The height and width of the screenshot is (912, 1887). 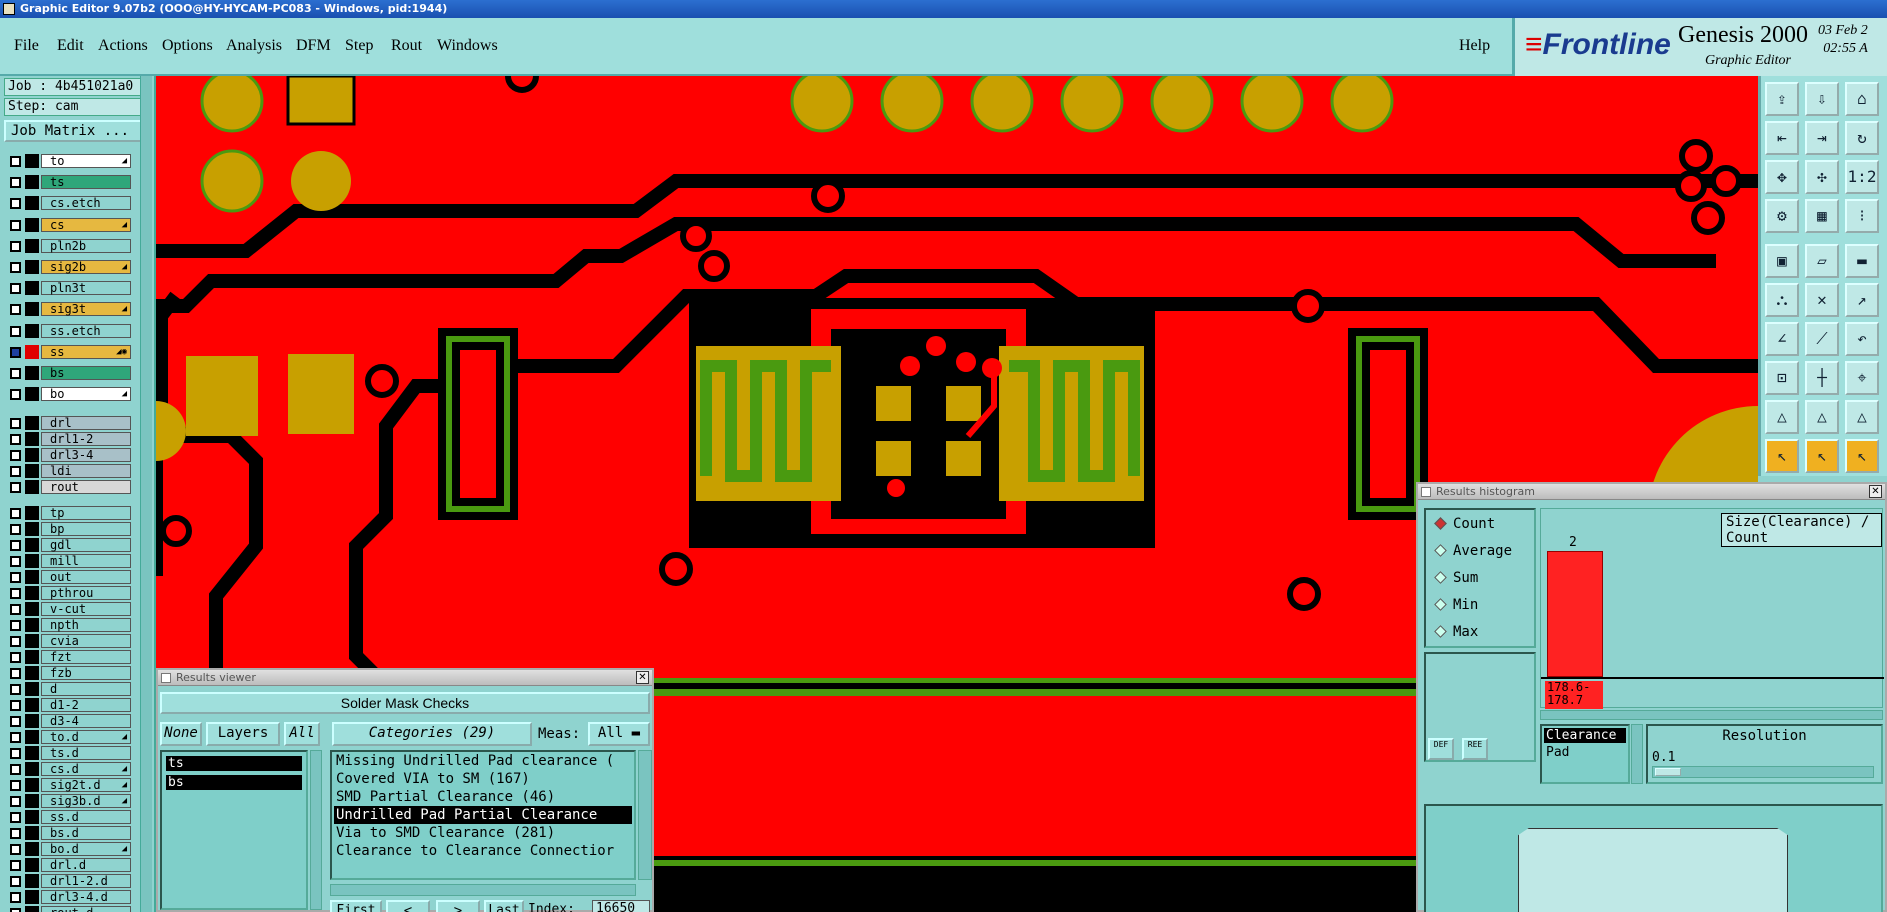 What do you see at coordinates (69, 865) in the screenshot?
I see `layer-row-drl-d: drl.d` at bounding box center [69, 865].